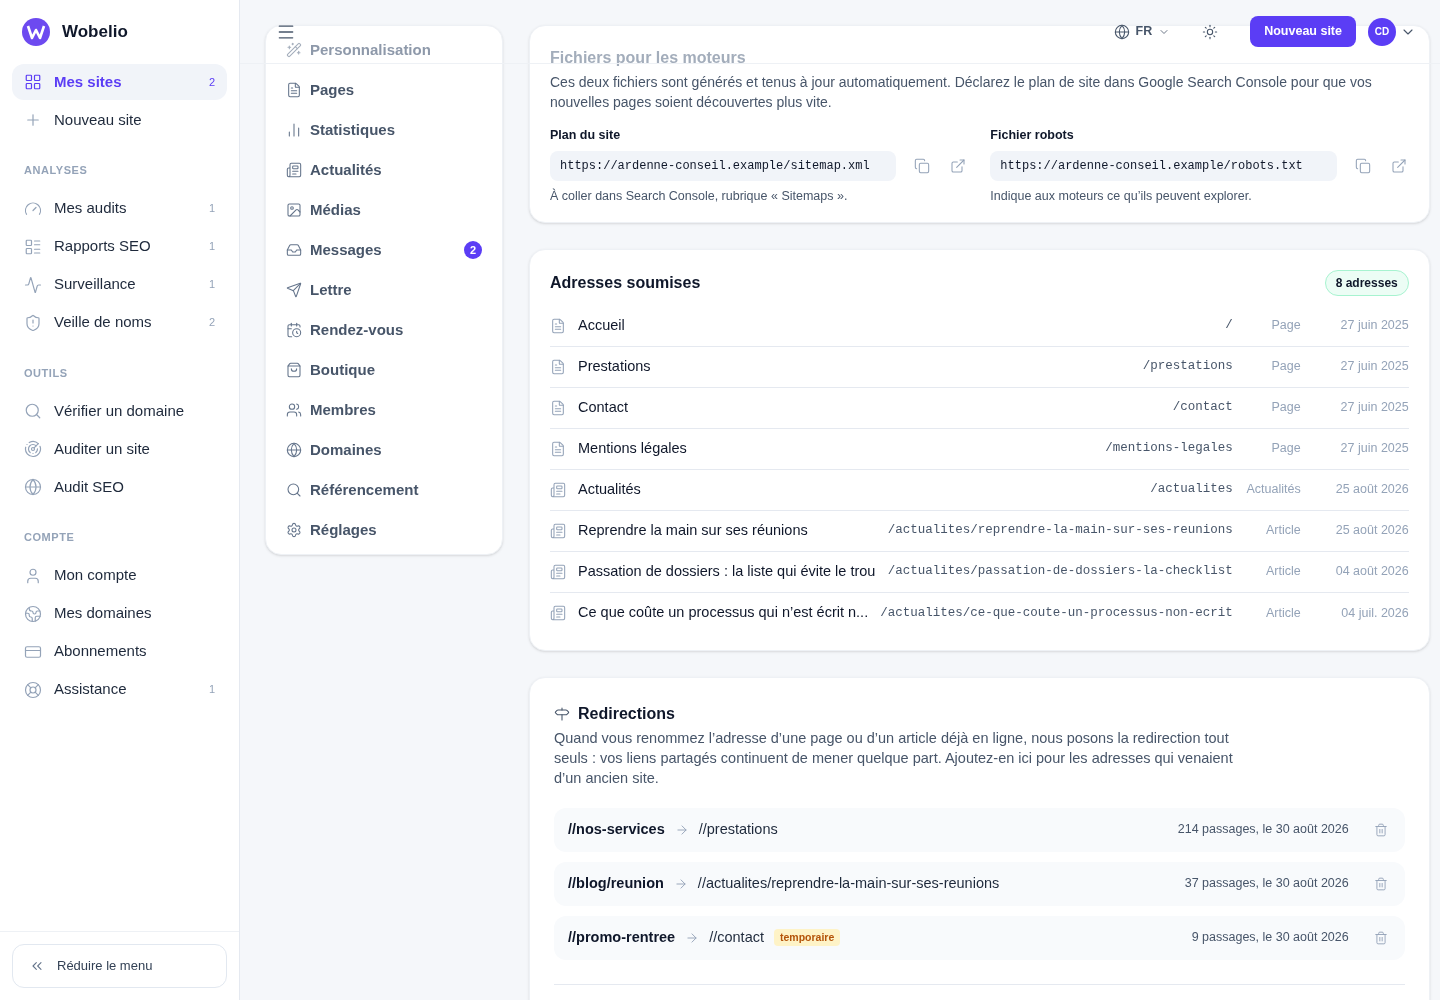  What do you see at coordinates (1121, 196) in the screenshot?
I see `field-hint: Indique aux moteurs ce qu’ils peuvent explorer.` at bounding box center [1121, 196].